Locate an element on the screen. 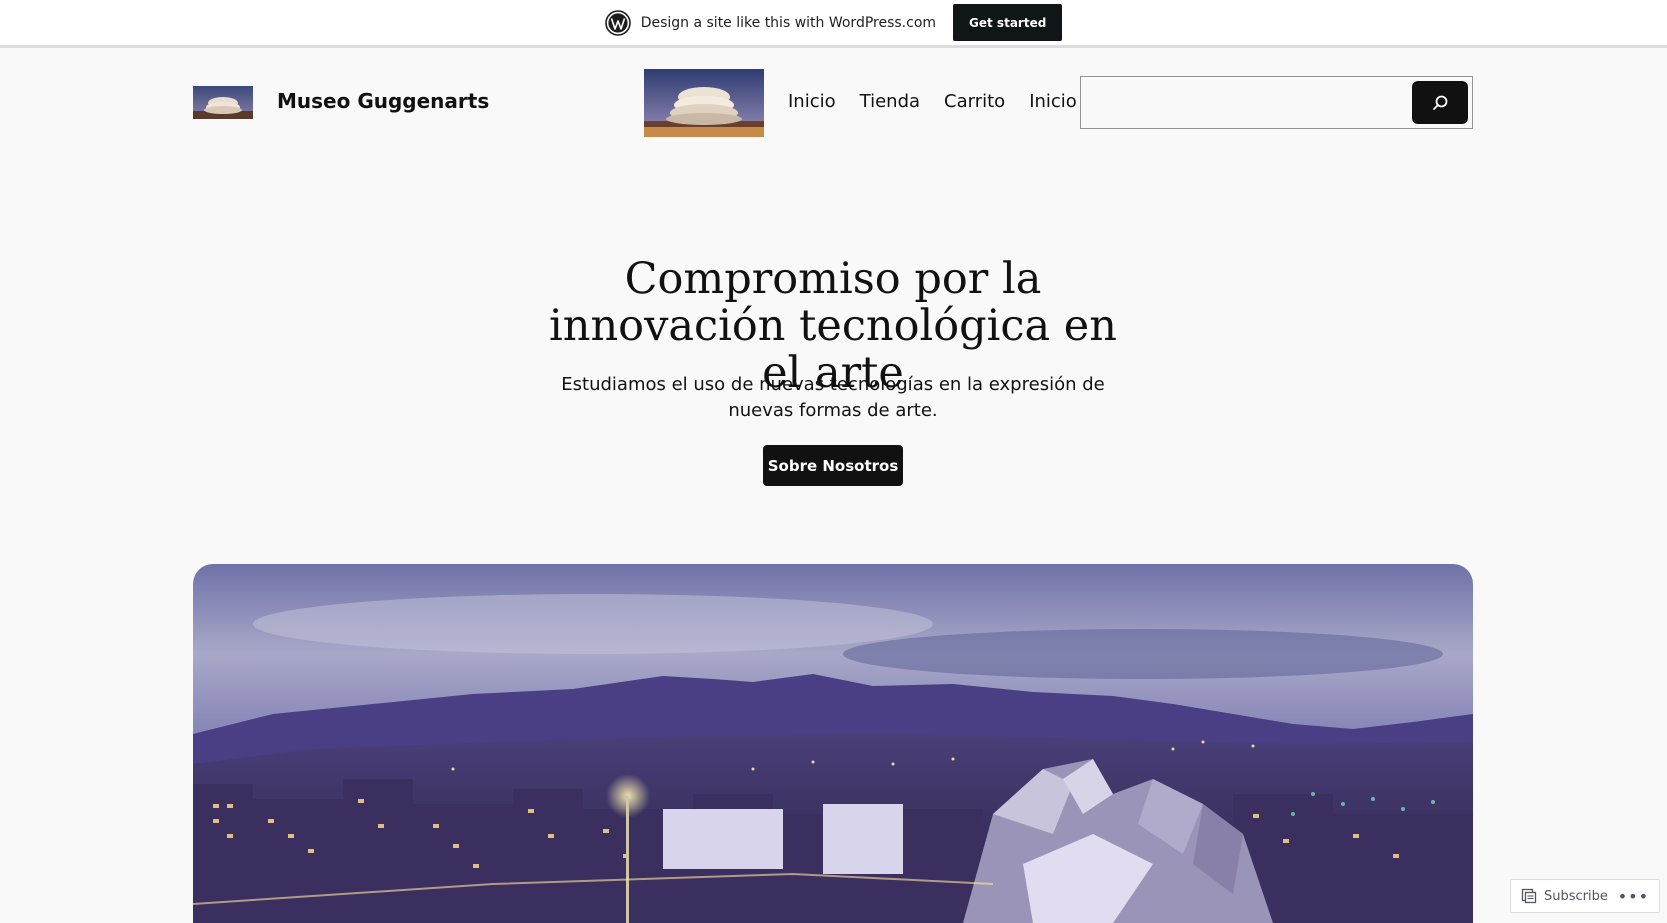 The width and height of the screenshot is (1667, 923). subscribe-button: Subscribe is located at coordinates (1564, 896).